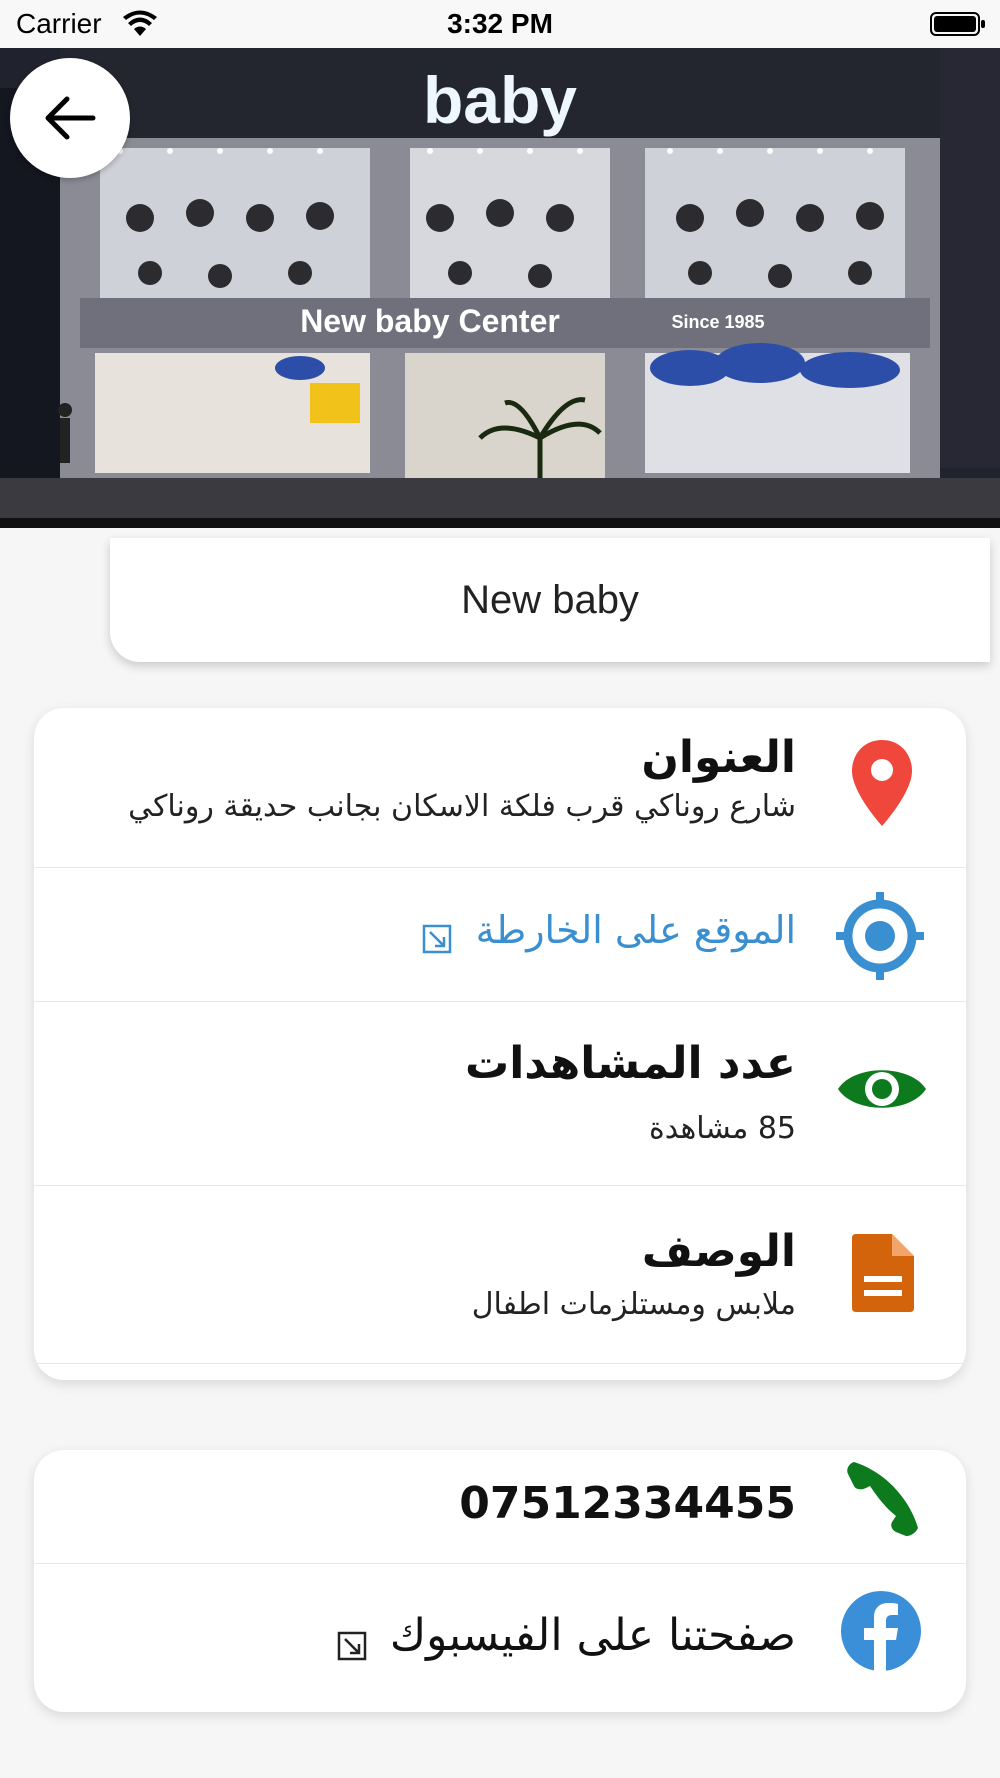  I want to click on eye-icon, so click(882, 1089).